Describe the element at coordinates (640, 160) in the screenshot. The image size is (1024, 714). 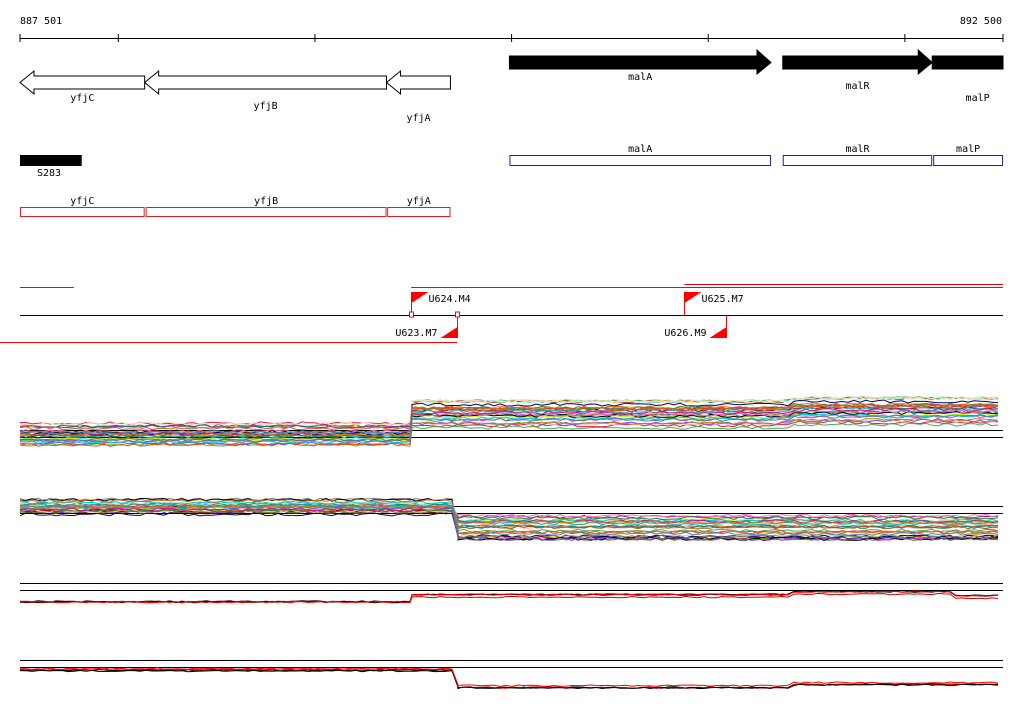
I see `transcript-malA-box` at that location.